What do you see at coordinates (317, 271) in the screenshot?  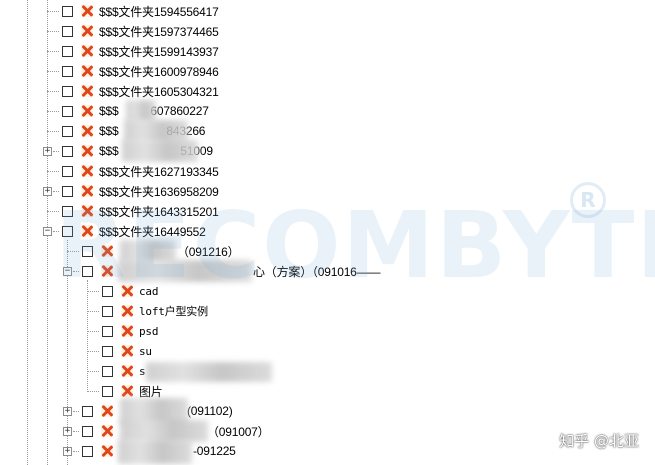 I see `node-label: 心（方案）（091016——` at bounding box center [317, 271].